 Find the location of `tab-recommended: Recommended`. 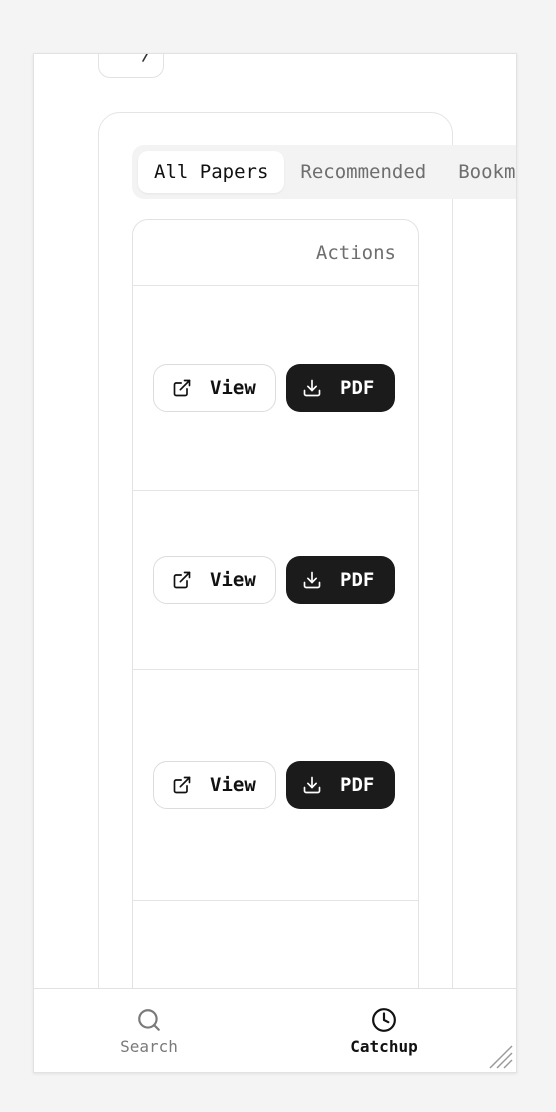

tab-recommended: Recommended is located at coordinates (363, 172).